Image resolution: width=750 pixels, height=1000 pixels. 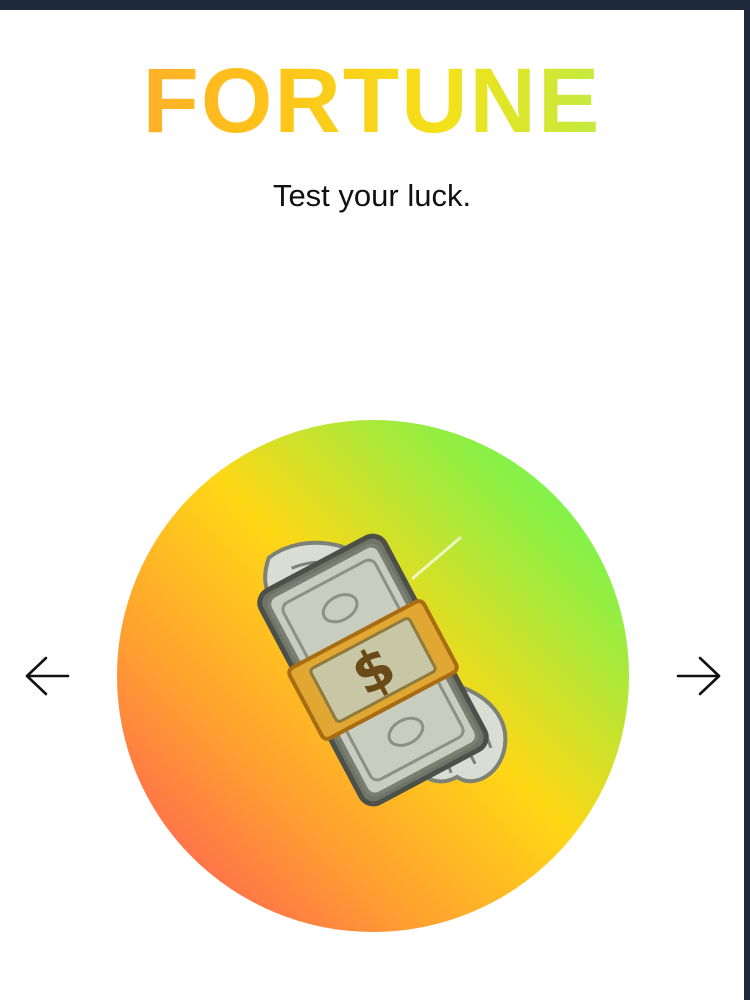 What do you see at coordinates (747, 500) in the screenshot?
I see `window-scroll-edge` at bounding box center [747, 500].